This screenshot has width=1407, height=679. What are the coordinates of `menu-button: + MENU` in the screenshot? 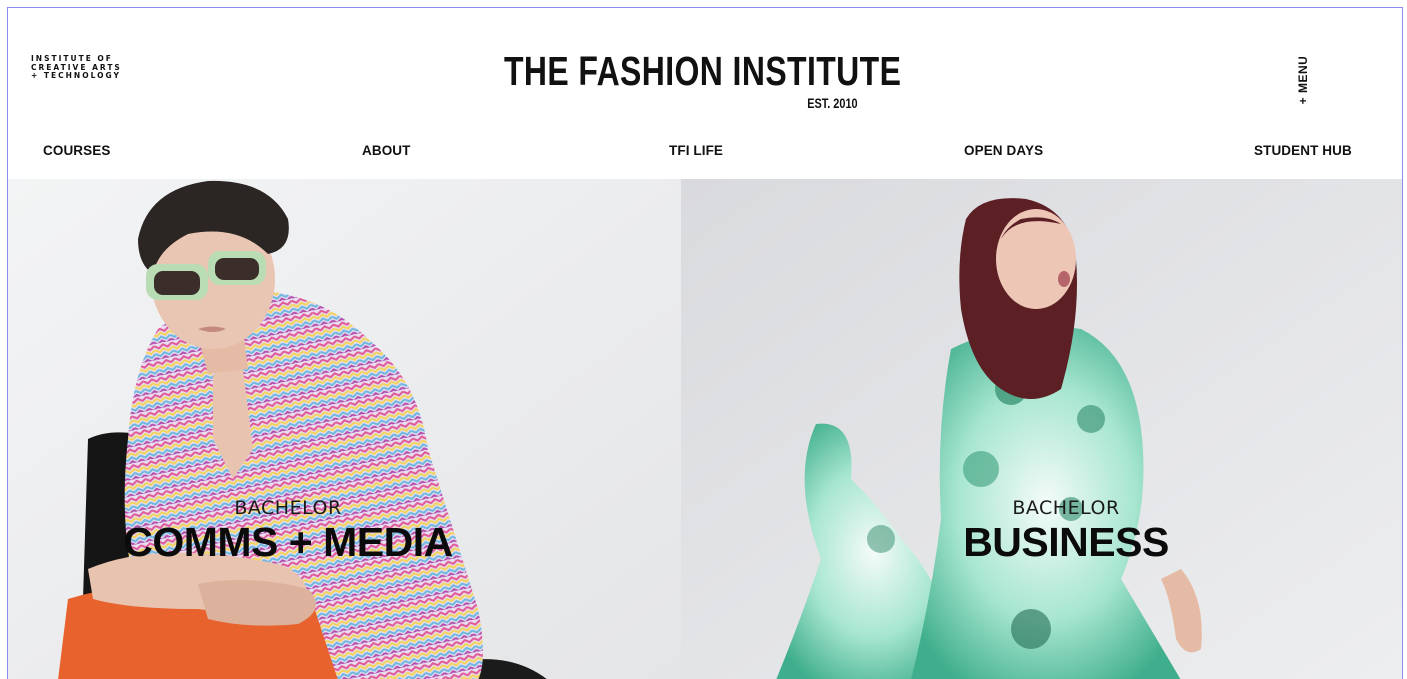 It's located at (1303, 80).